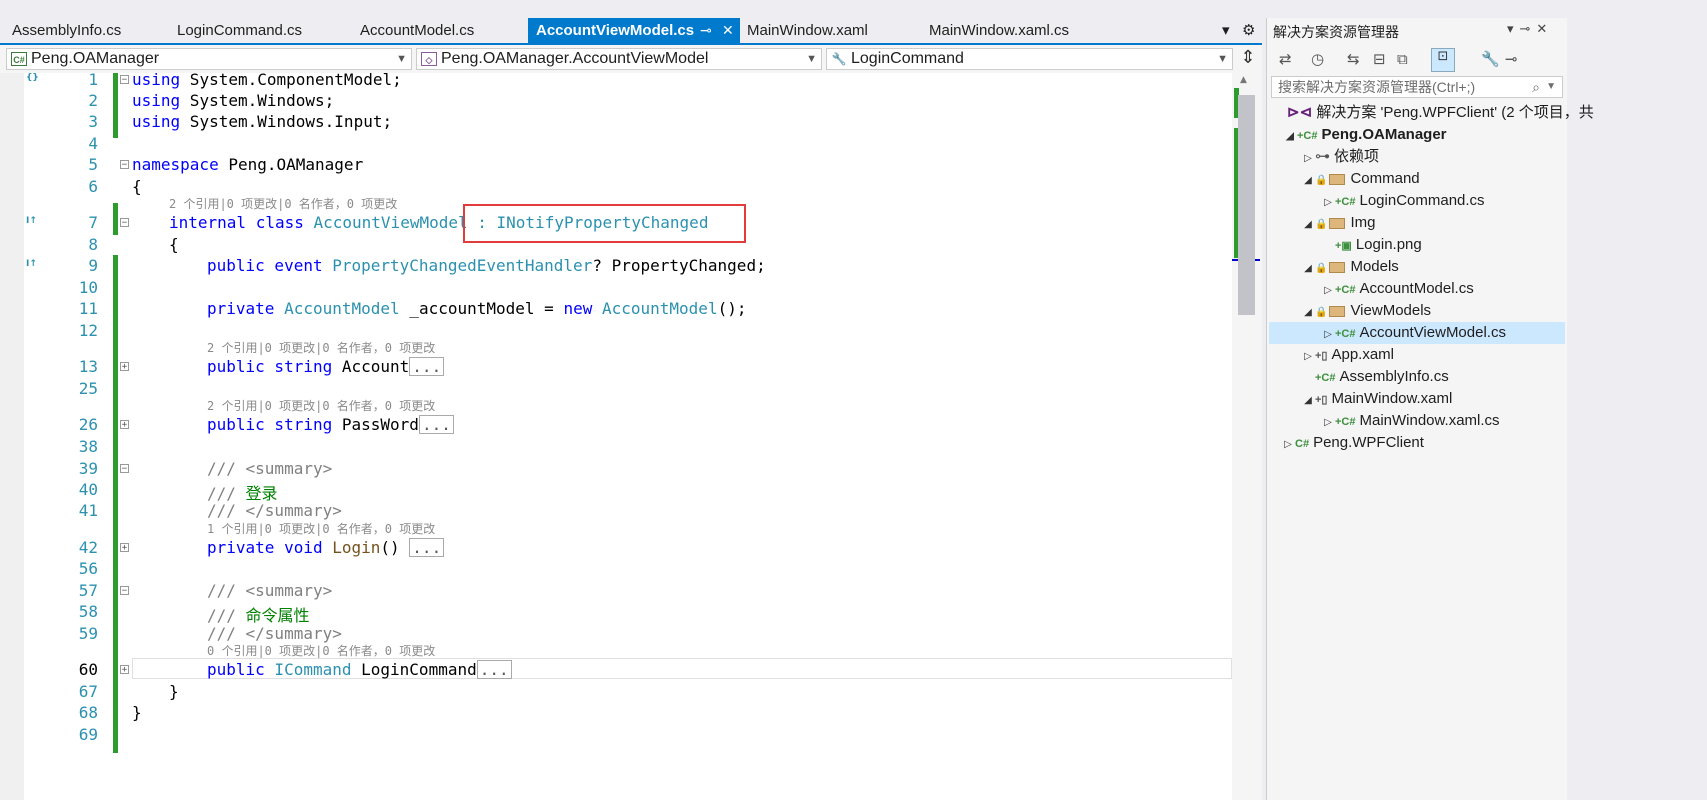 This screenshot has width=1707, height=800. I want to click on settings-icon: ⊸, so click(1511, 59).